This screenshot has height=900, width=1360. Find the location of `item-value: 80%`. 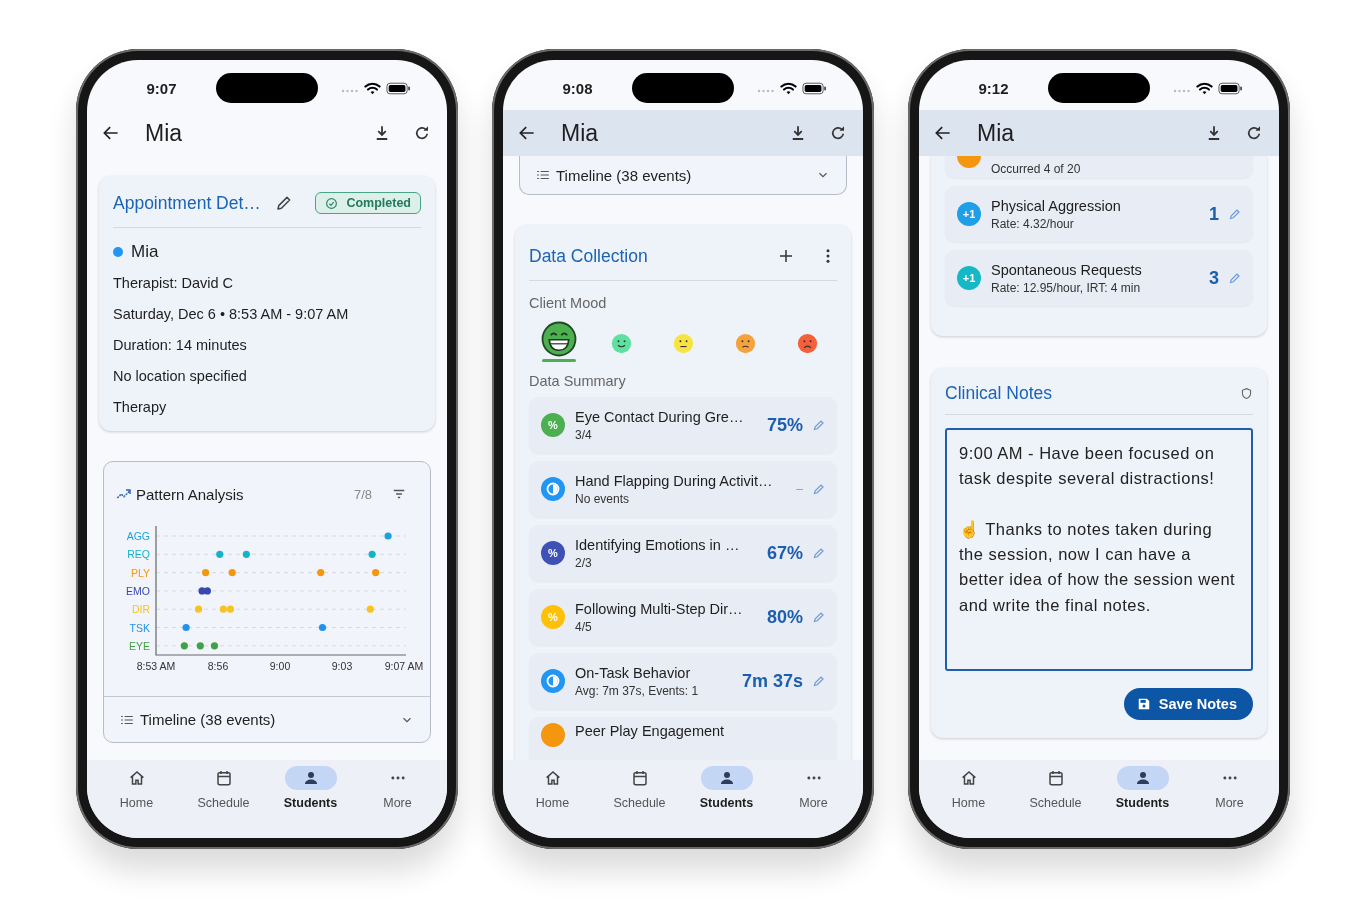

item-value: 80% is located at coordinates (784, 617).